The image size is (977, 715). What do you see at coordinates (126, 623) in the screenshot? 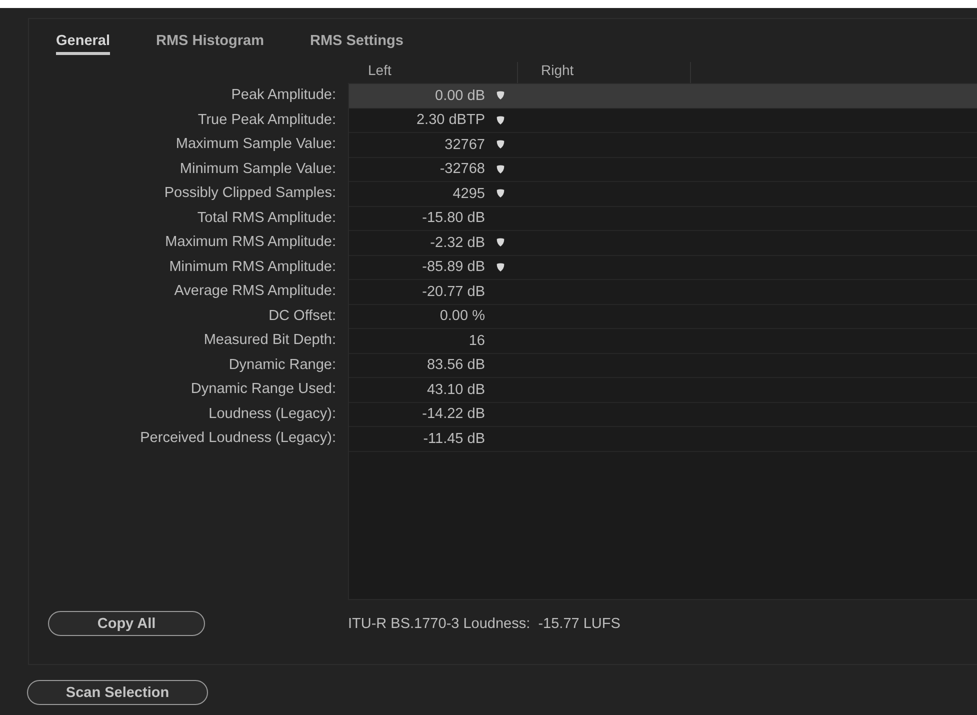
I see `copy-all-button: Copy All` at bounding box center [126, 623].